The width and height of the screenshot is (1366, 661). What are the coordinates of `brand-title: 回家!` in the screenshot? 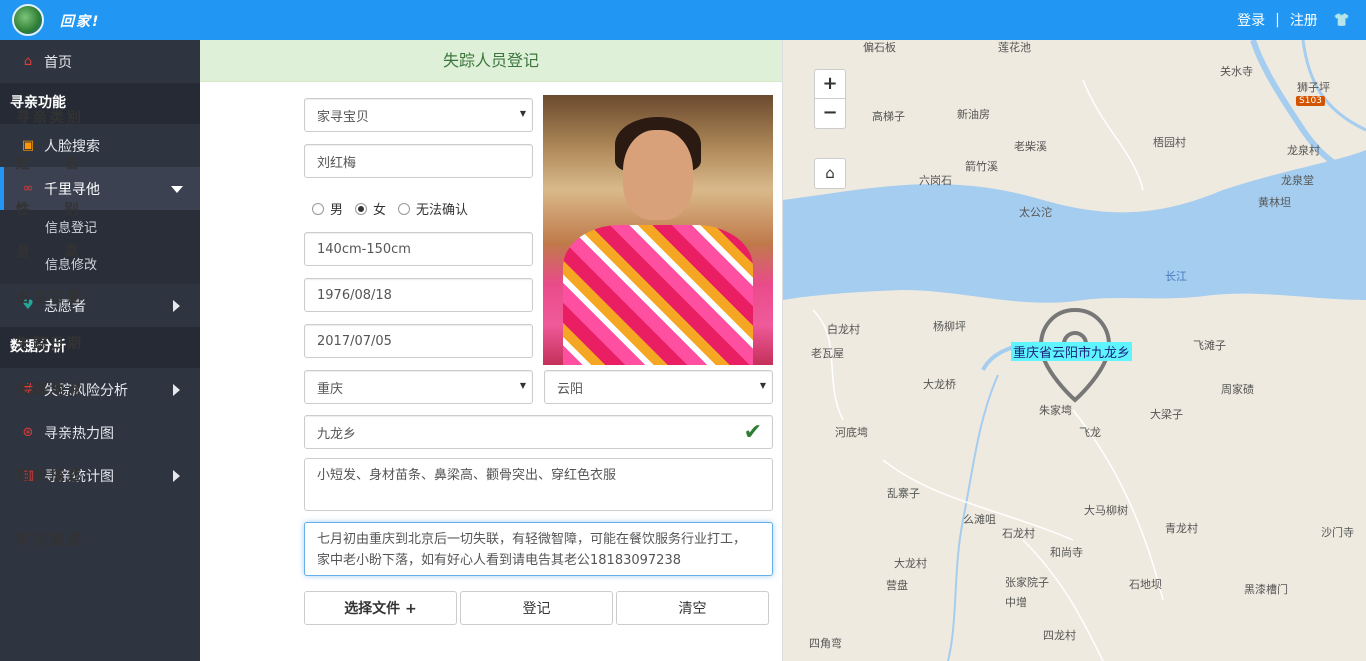 It's located at (80, 22).